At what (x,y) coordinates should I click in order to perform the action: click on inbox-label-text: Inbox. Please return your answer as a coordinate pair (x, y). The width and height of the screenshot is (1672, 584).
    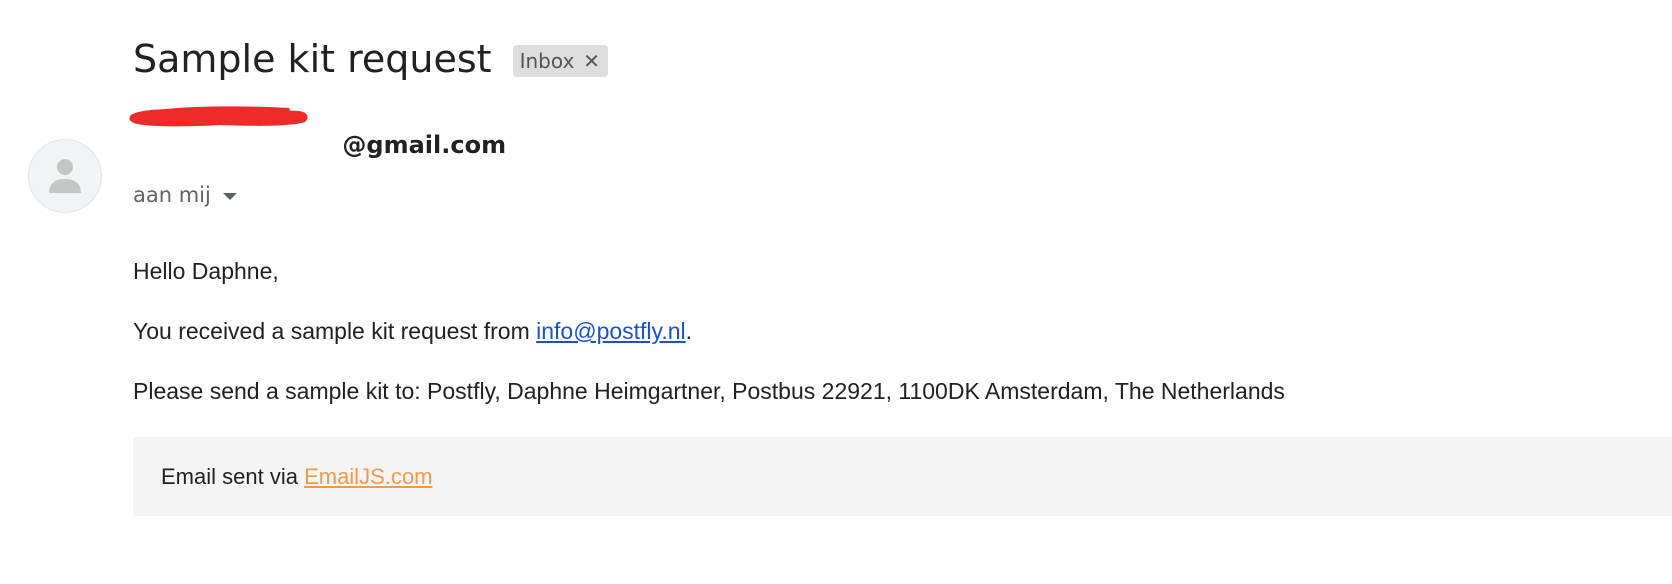
    Looking at the image, I should click on (547, 61).